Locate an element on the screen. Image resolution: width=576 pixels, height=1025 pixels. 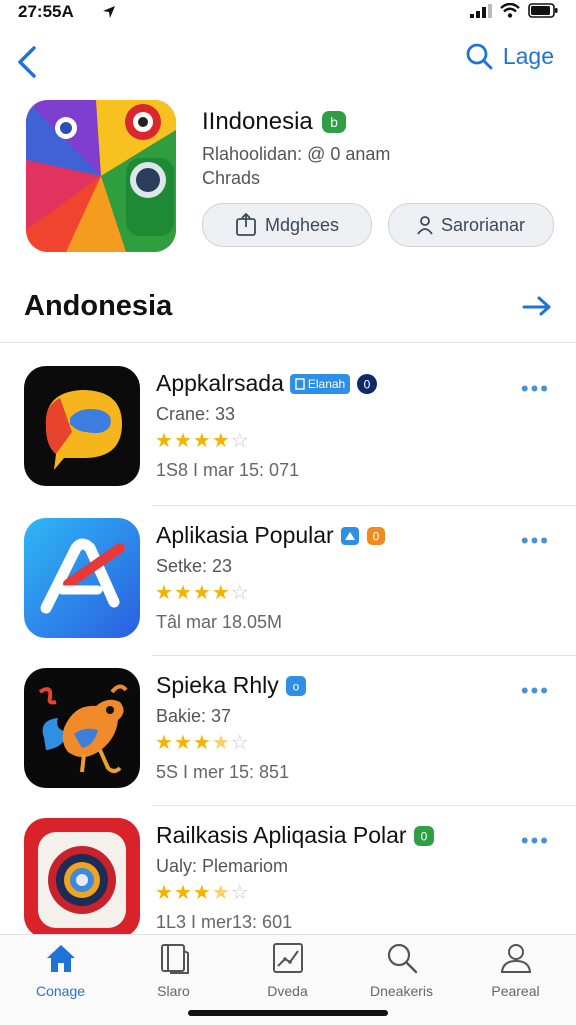
search-icon is located at coordinates (402, 958).